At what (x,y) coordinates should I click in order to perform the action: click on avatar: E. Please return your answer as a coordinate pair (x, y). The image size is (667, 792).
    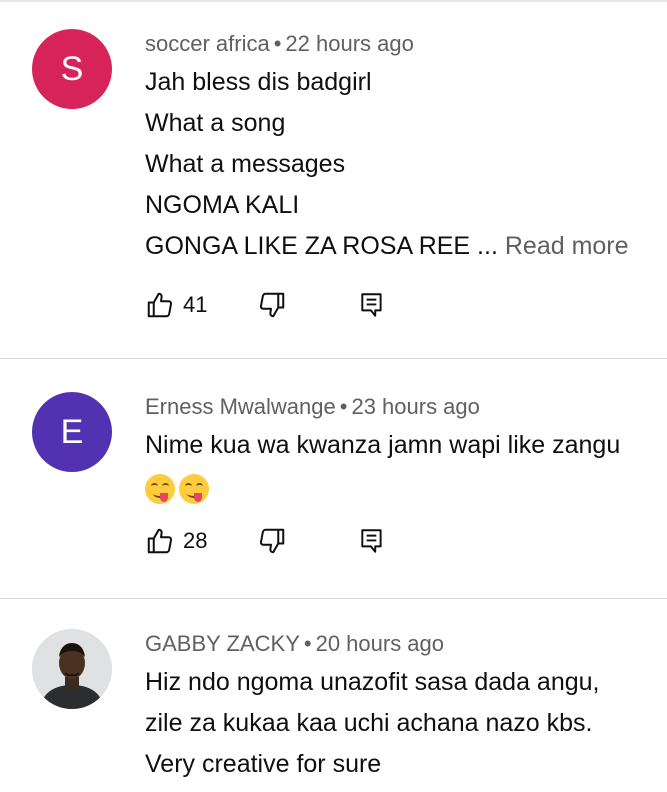
    Looking at the image, I should click on (72, 432).